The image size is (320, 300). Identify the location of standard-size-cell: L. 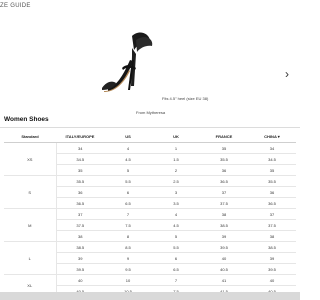
(30, 258).